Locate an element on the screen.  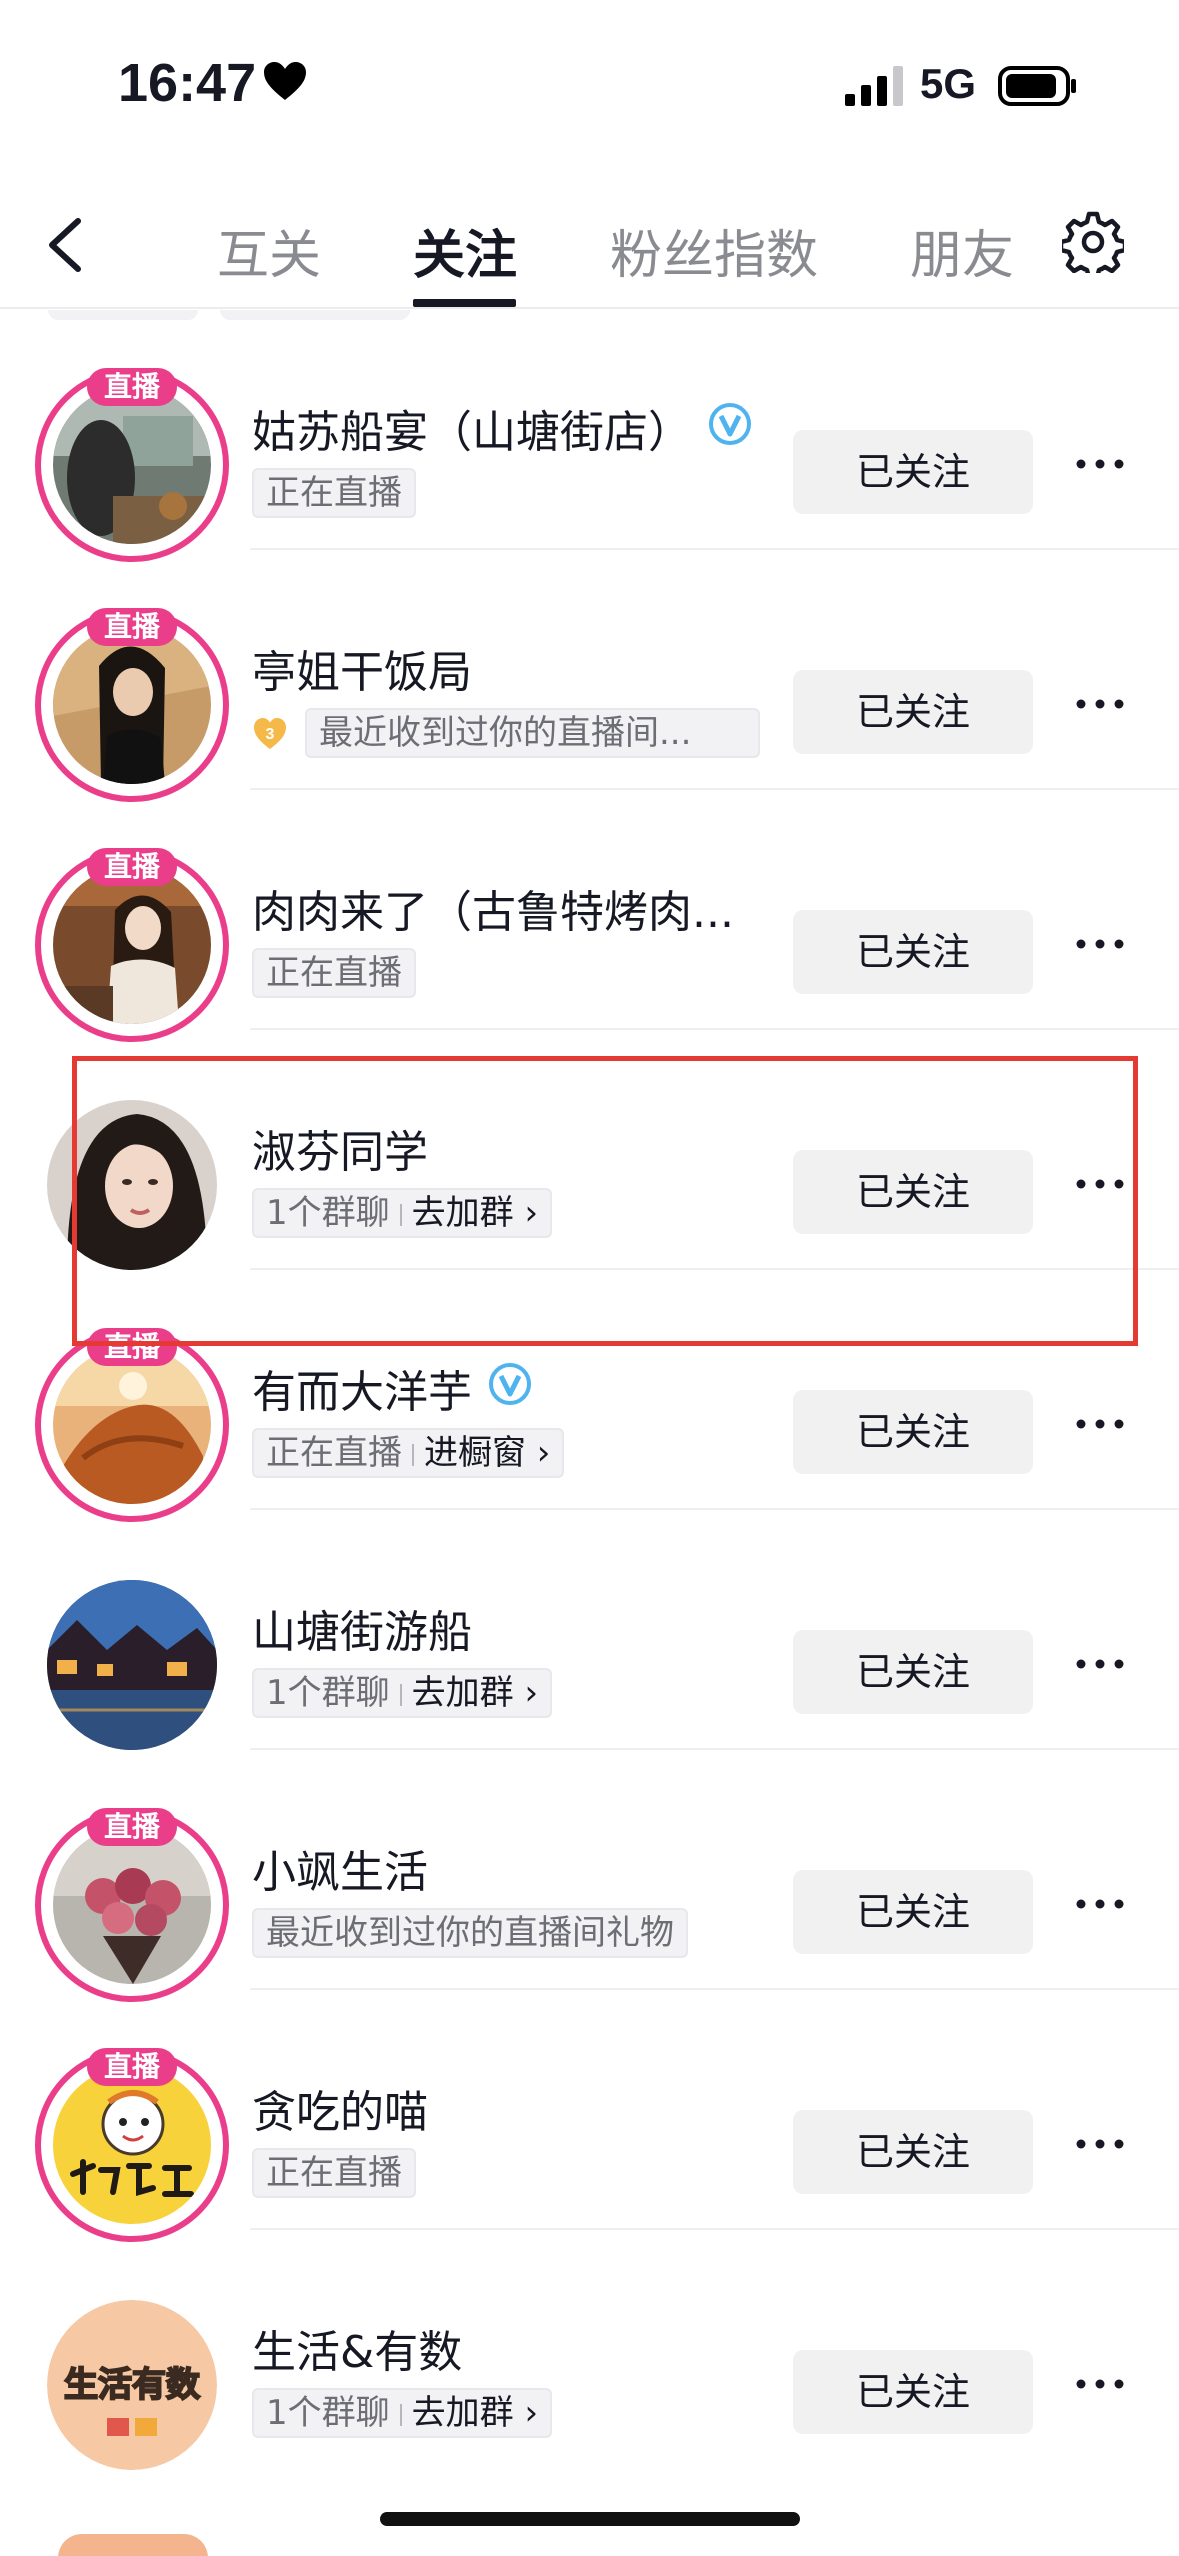
tab-friends: 朋友 is located at coordinates (962, 250).